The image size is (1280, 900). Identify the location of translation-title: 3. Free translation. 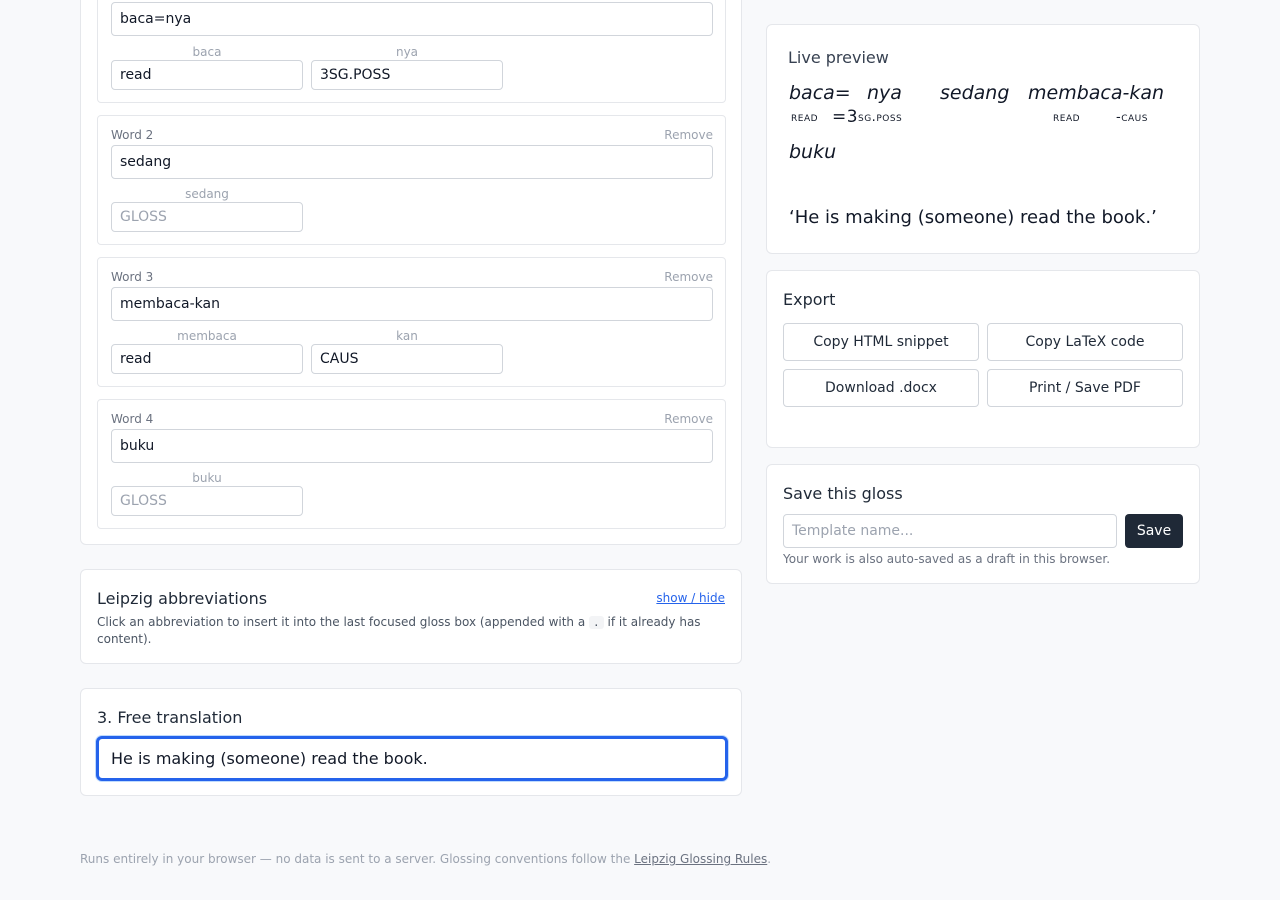
(170, 717).